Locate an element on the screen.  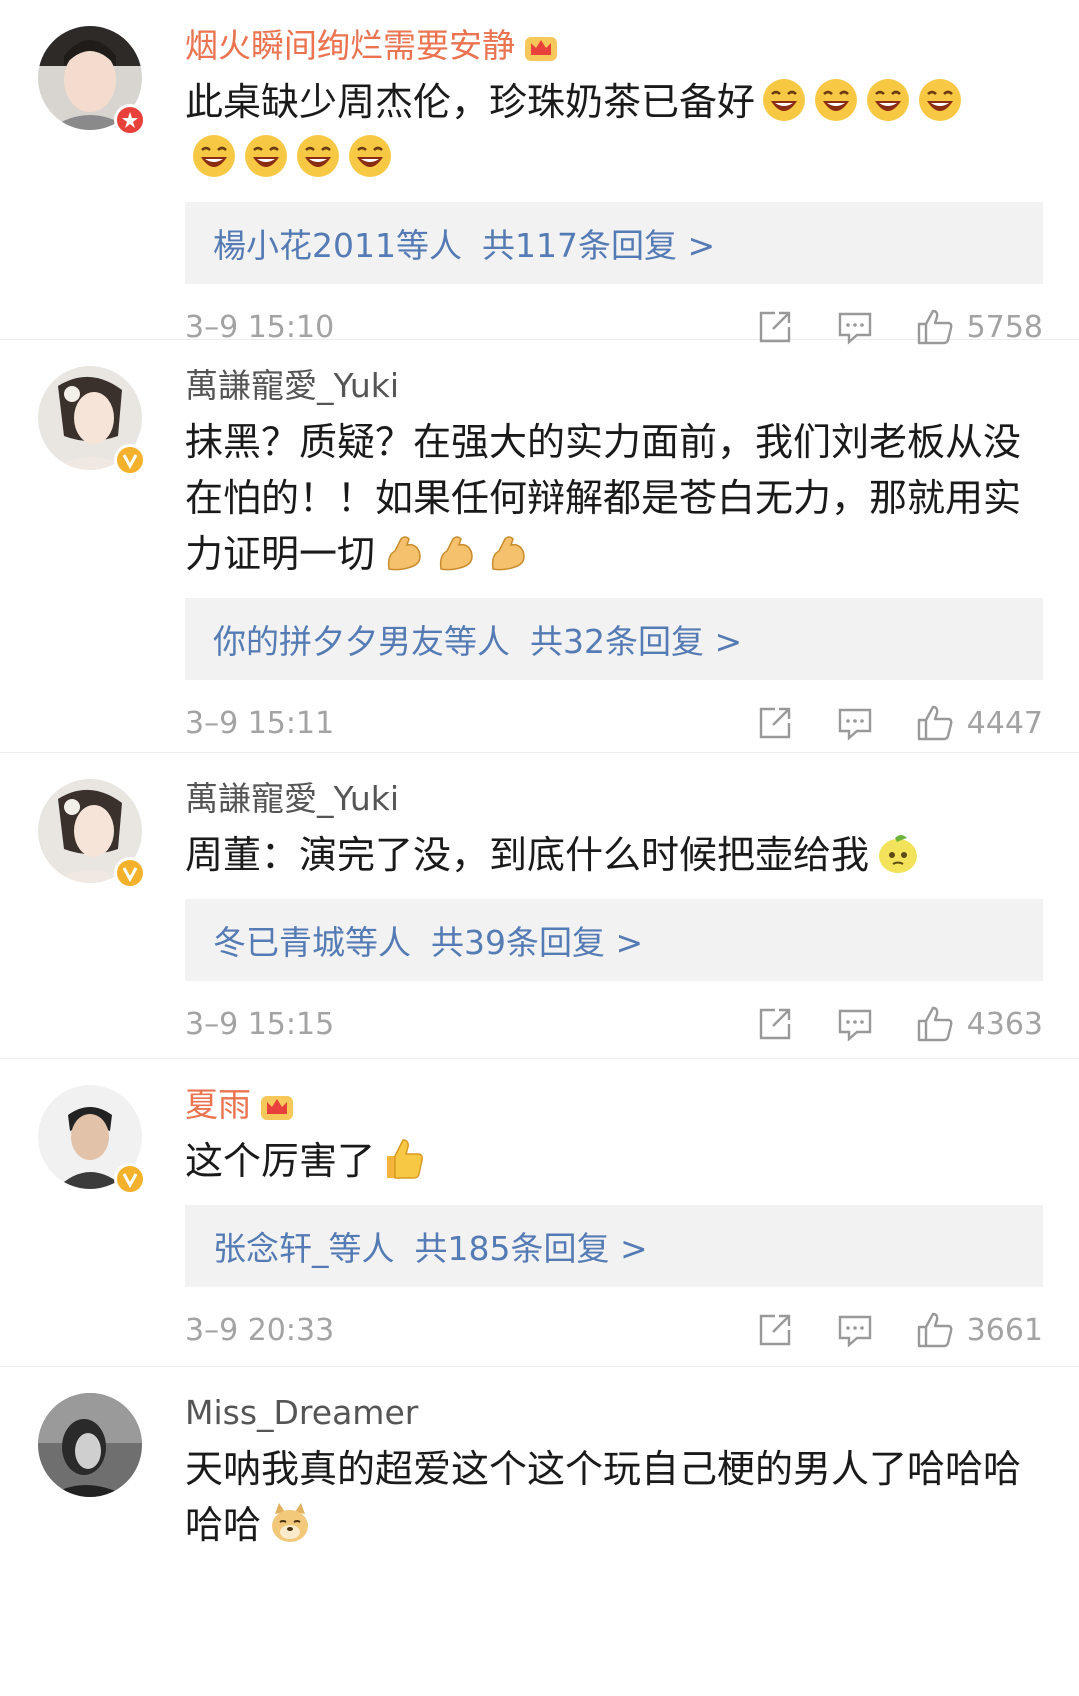
reply-count: 共32条回复 > is located at coordinates (636, 639).